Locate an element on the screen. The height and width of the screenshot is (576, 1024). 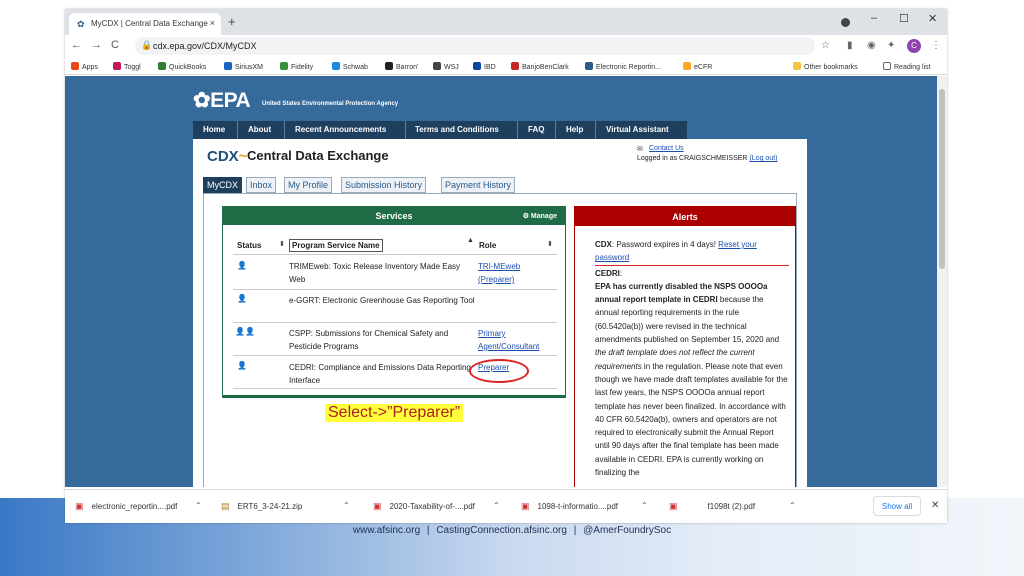
contact-us-link: Contact Us is located at coordinates (666, 148).